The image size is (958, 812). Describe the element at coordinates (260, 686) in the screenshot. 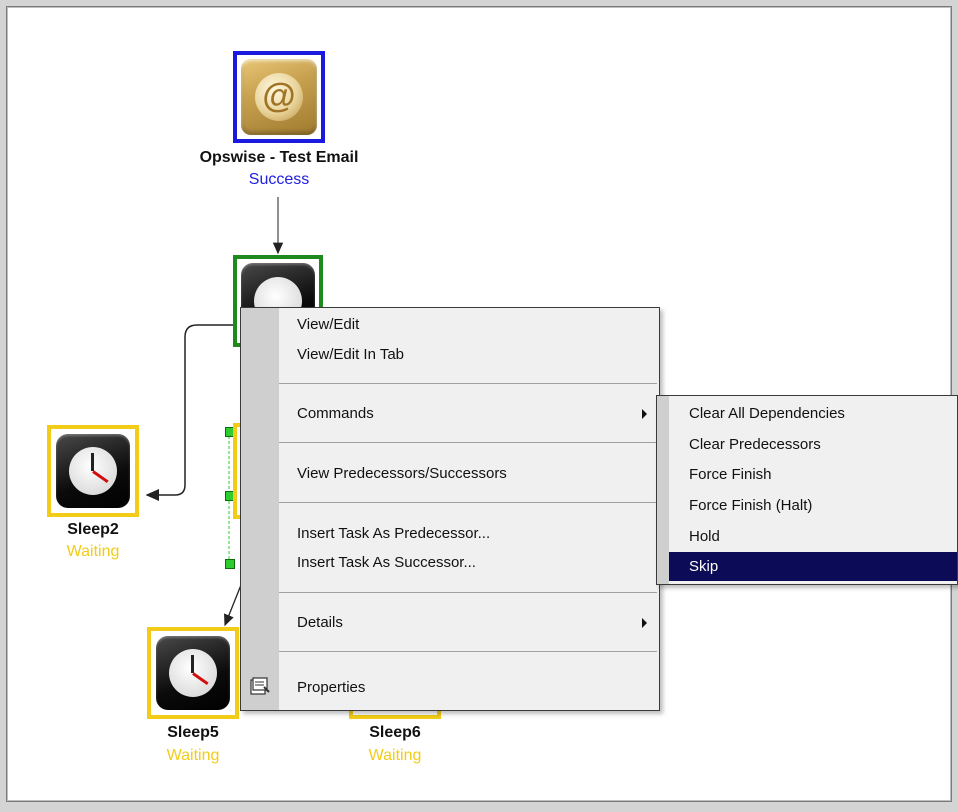

I see `properties-icon` at that location.